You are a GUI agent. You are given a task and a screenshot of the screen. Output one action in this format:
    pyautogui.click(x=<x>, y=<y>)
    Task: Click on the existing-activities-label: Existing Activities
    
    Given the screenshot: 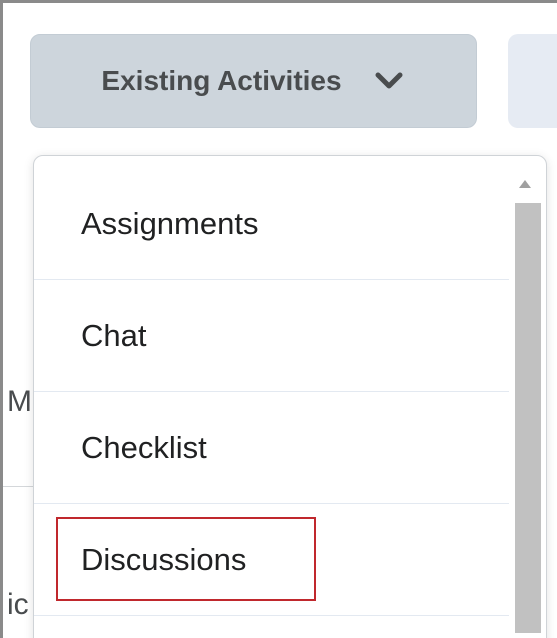 What is the action you would take?
    pyautogui.click(x=221, y=80)
    